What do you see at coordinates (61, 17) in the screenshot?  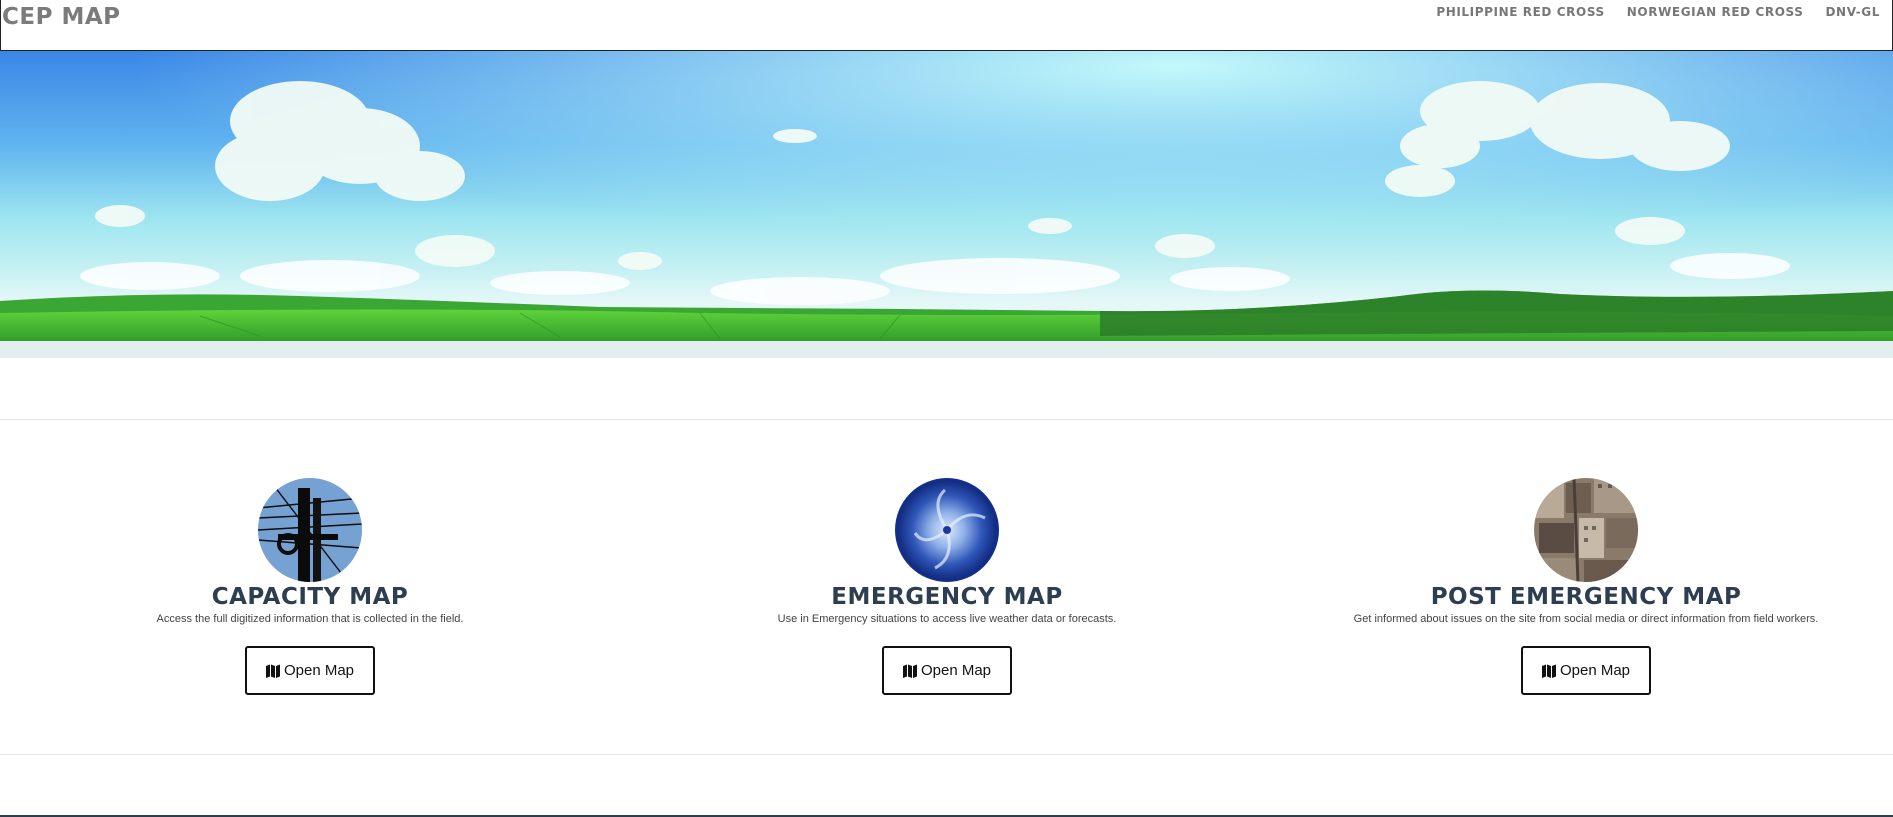 I see `brand-logo: CEP MAP` at bounding box center [61, 17].